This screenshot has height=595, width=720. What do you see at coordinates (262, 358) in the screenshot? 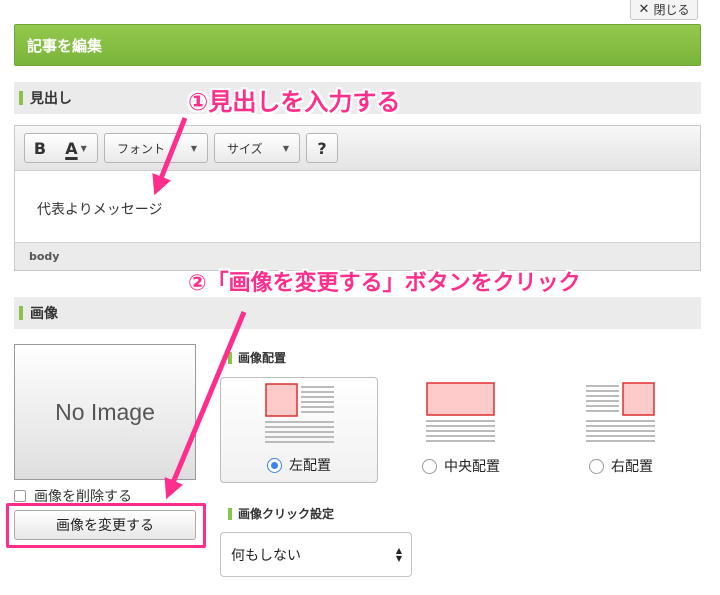
I see `placement-title: 画像配置` at bounding box center [262, 358].